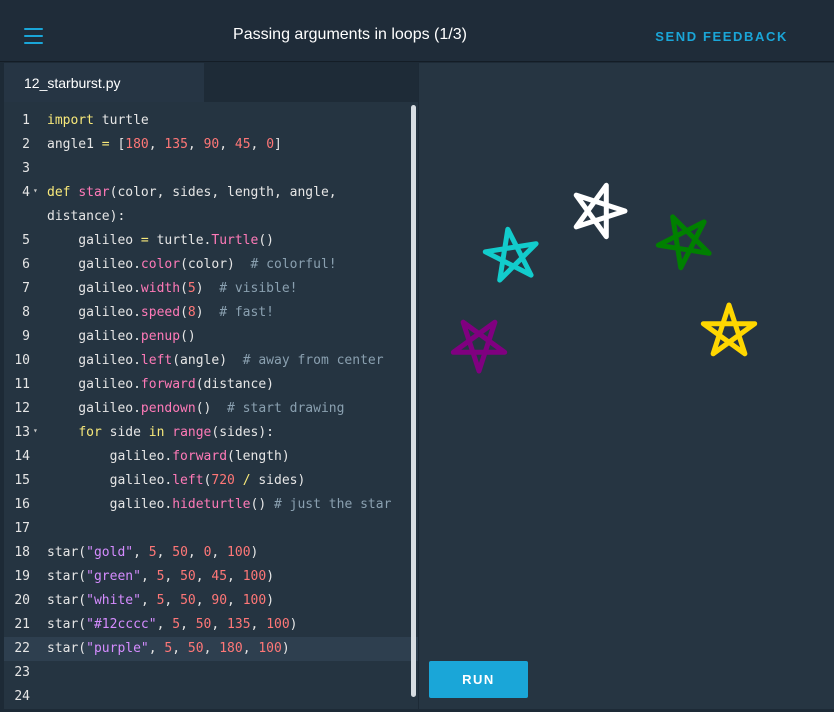  What do you see at coordinates (22, 696) in the screenshot?
I see `line-number: 24` at bounding box center [22, 696].